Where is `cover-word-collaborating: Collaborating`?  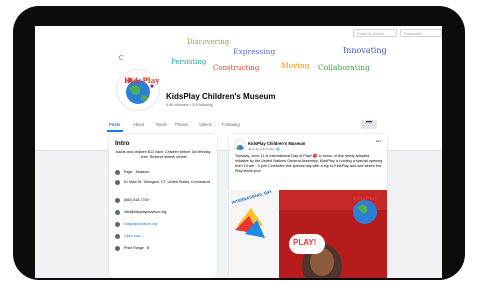
cover-word-collaborating: Collaborating is located at coordinates (344, 67).